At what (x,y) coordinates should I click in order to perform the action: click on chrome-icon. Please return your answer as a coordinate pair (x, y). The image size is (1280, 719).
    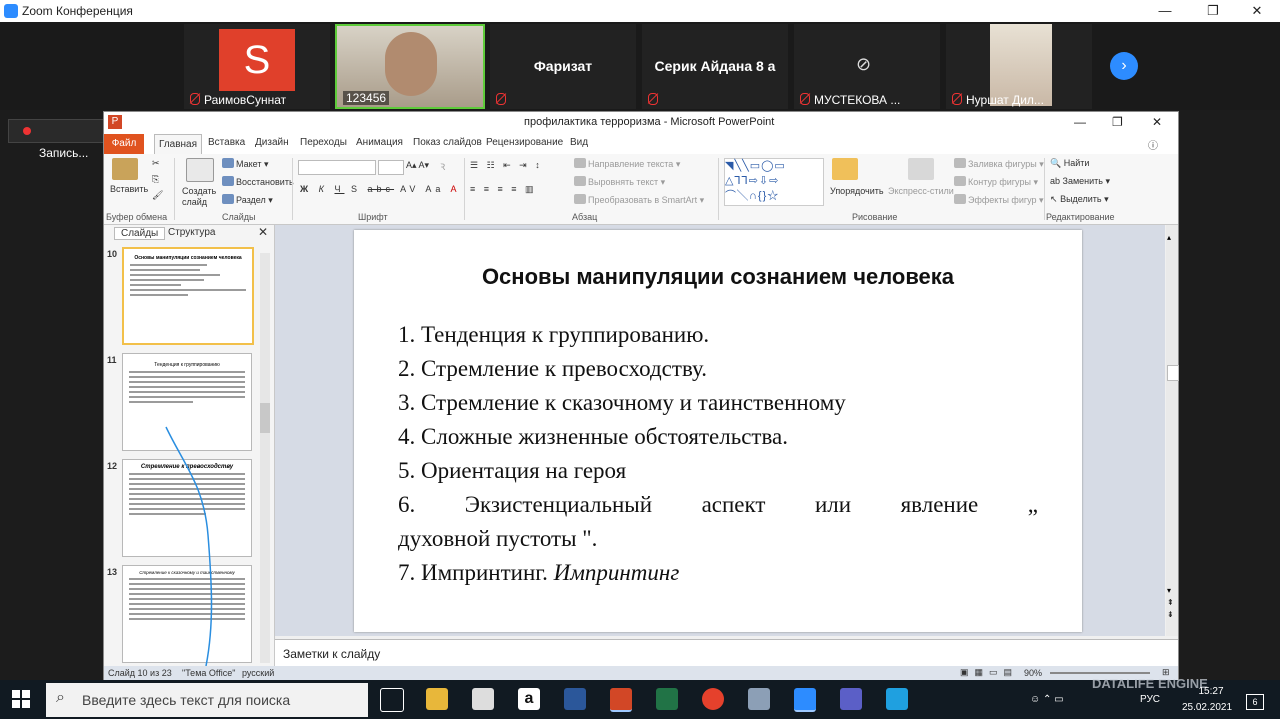
    Looking at the image, I should click on (713, 699).